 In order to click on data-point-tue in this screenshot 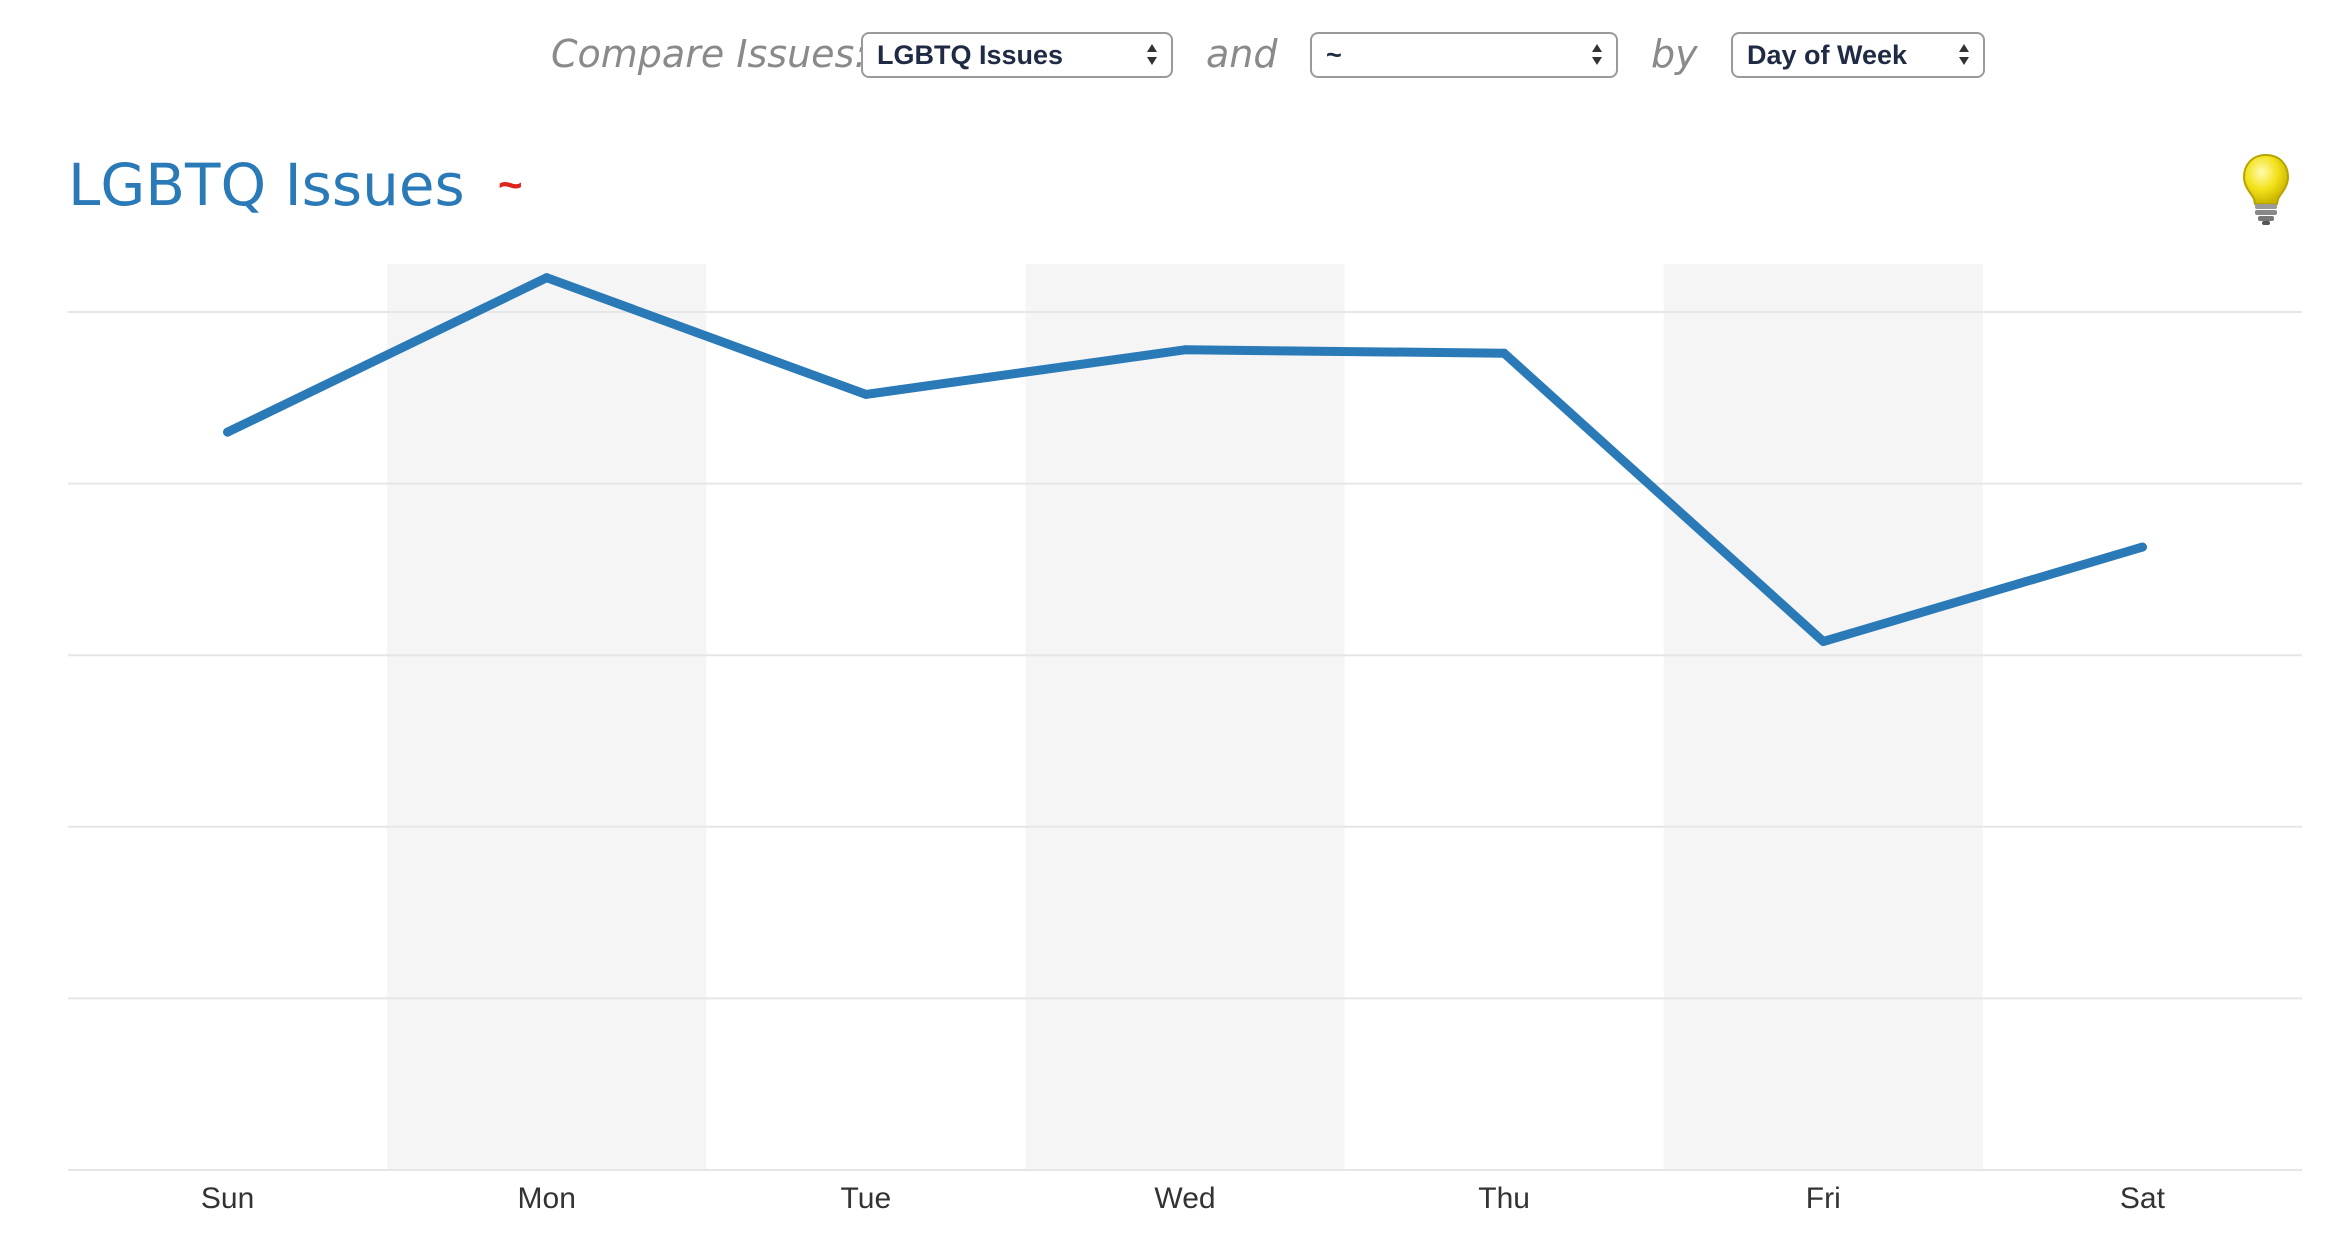, I will do `click(866, 394)`.